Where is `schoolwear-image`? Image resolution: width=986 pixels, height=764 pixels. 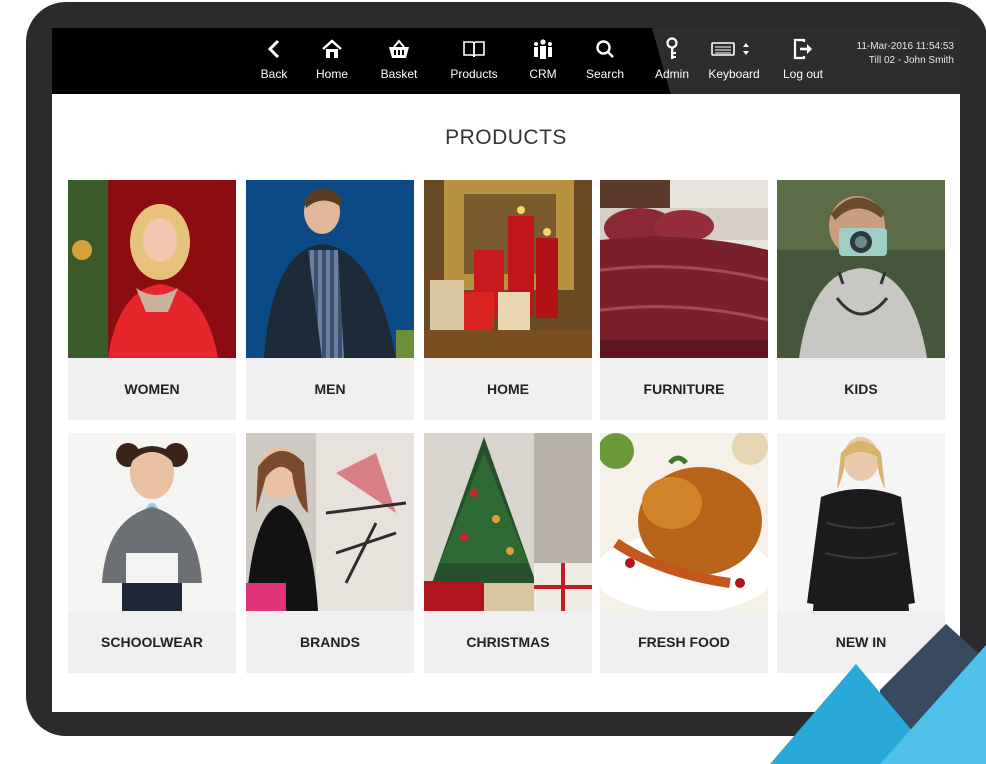 schoolwear-image is located at coordinates (152, 522).